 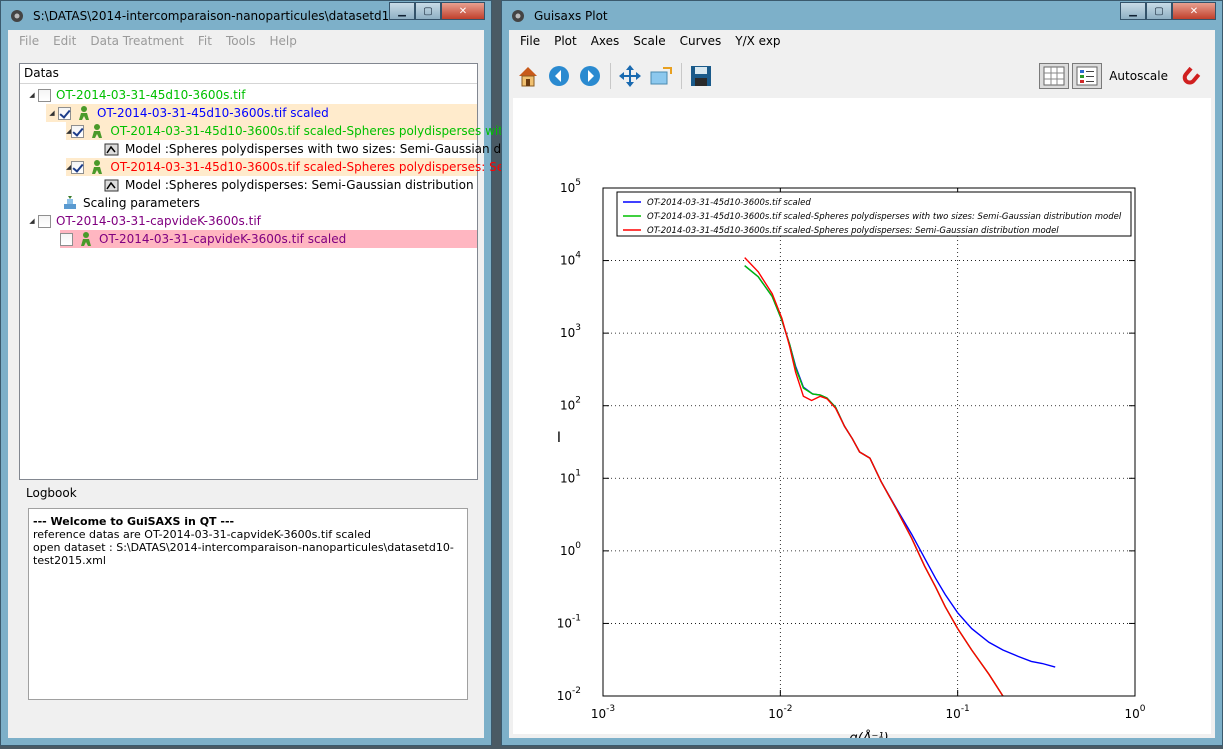 I want to click on zoom-icon, so click(x=661, y=76).